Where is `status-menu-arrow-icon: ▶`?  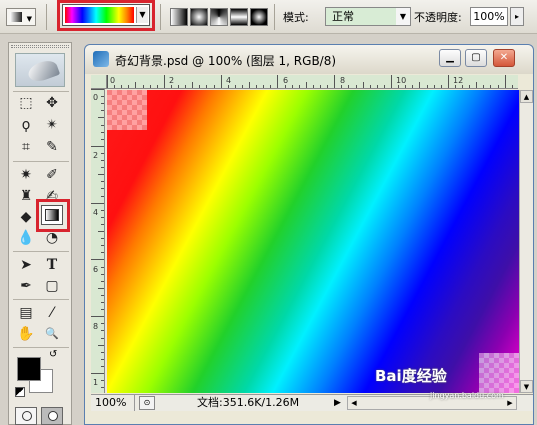 status-menu-arrow-icon: ▶ is located at coordinates (337, 403).